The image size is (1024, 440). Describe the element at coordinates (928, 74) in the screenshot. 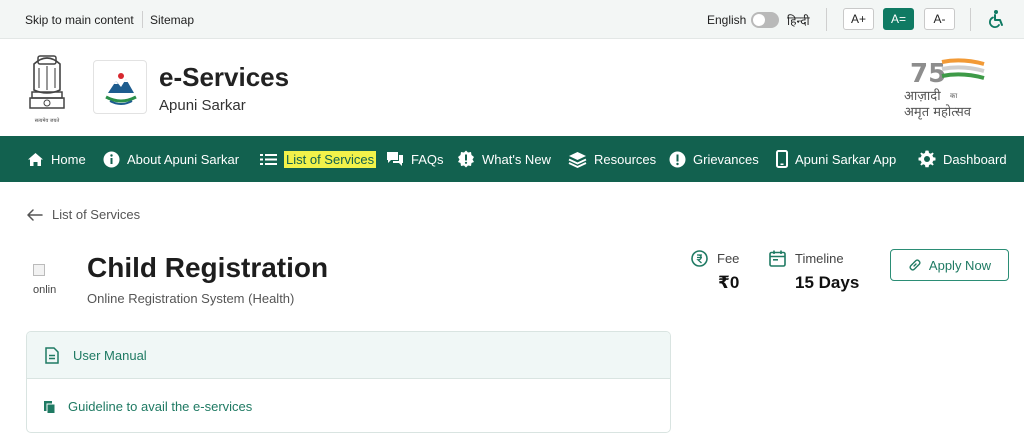

I see `azadi-number: 75` at that location.